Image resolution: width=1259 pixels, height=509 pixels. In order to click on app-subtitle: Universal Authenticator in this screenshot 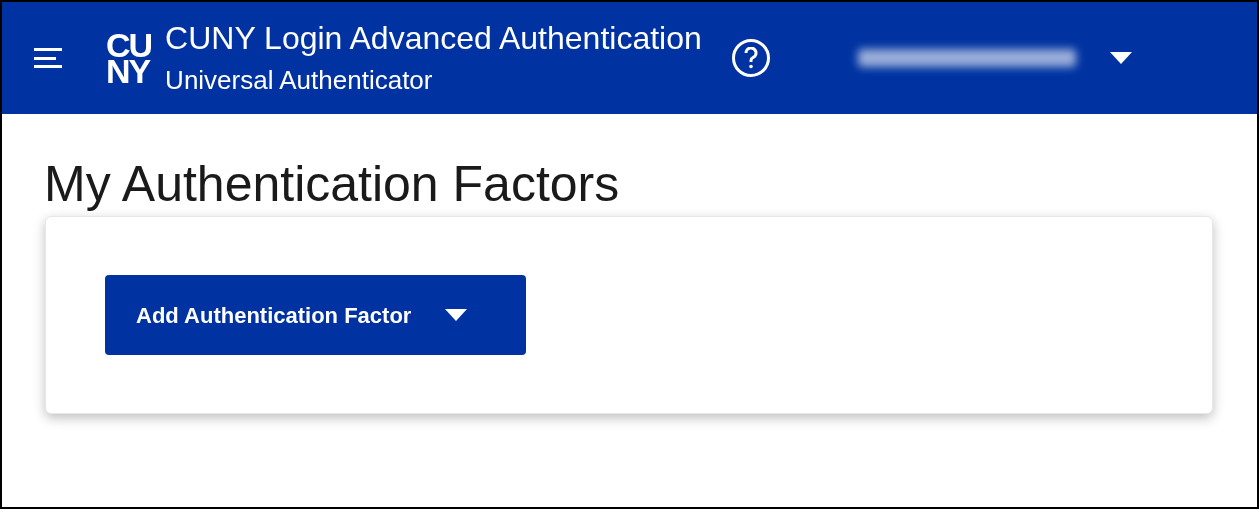, I will do `click(299, 80)`.